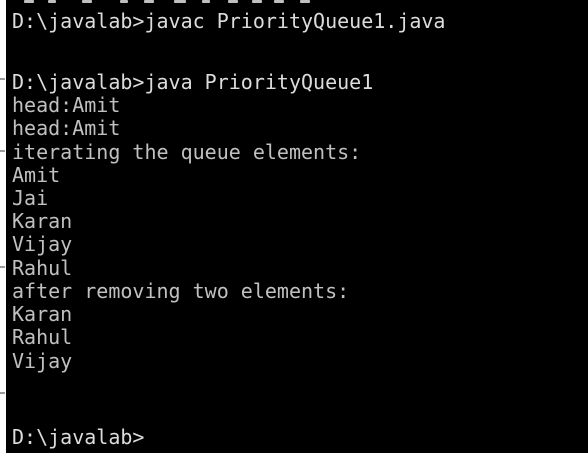 Image resolution: width=588 pixels, height=453 pixels. I want to click on console-prompt: D:\javalab>, so click(78, 437).